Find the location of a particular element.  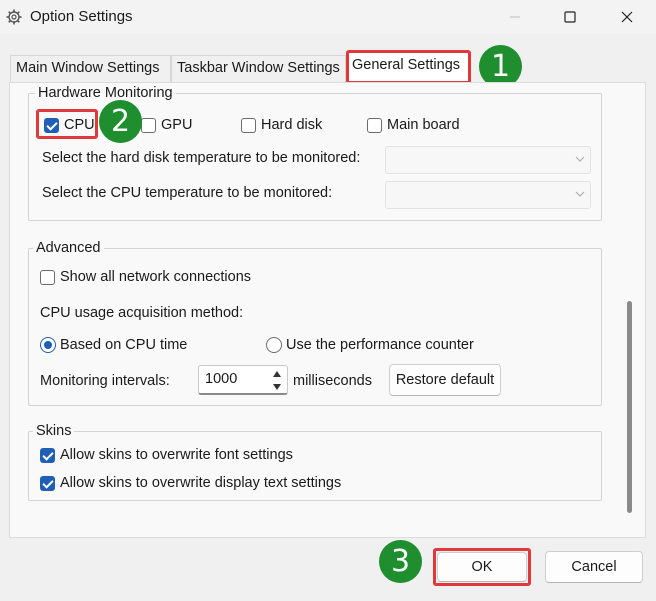

hardware-monitoring-title: Hardware Monitoring is located at coordinates (105, 93).